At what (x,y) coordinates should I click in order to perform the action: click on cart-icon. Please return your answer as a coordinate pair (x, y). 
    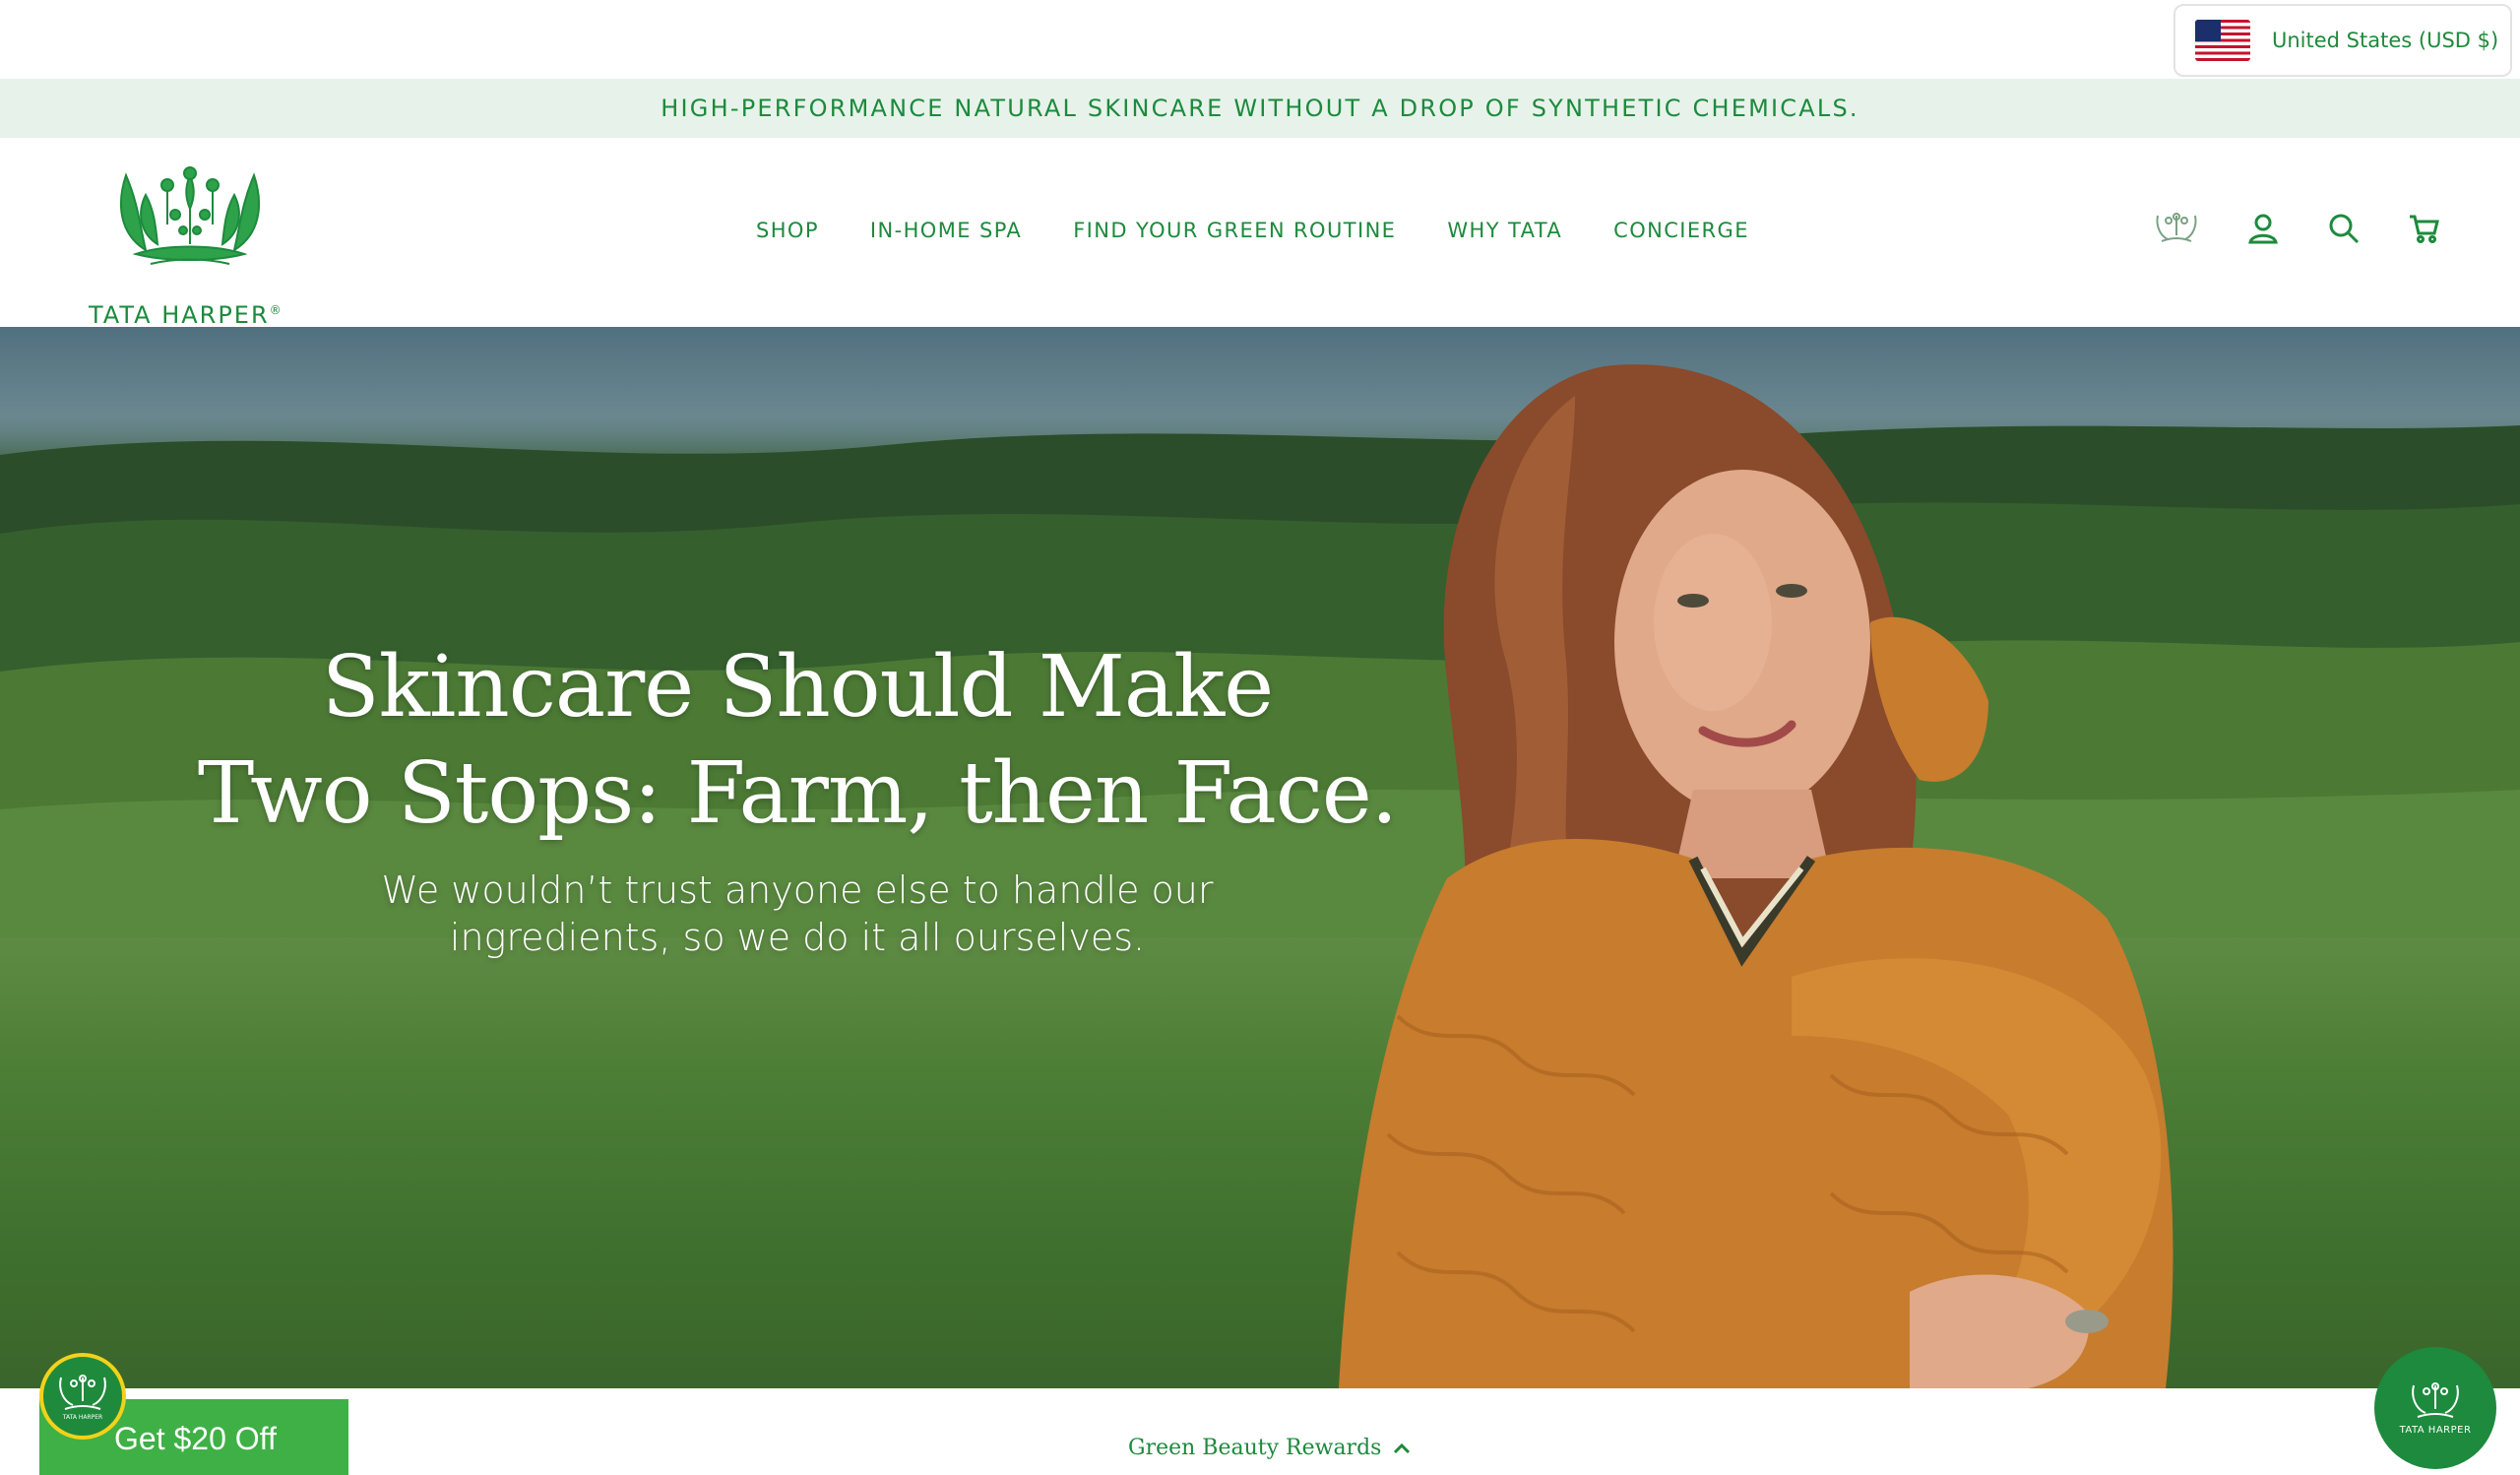
    Looking at the image, I should click on (2424, 228).